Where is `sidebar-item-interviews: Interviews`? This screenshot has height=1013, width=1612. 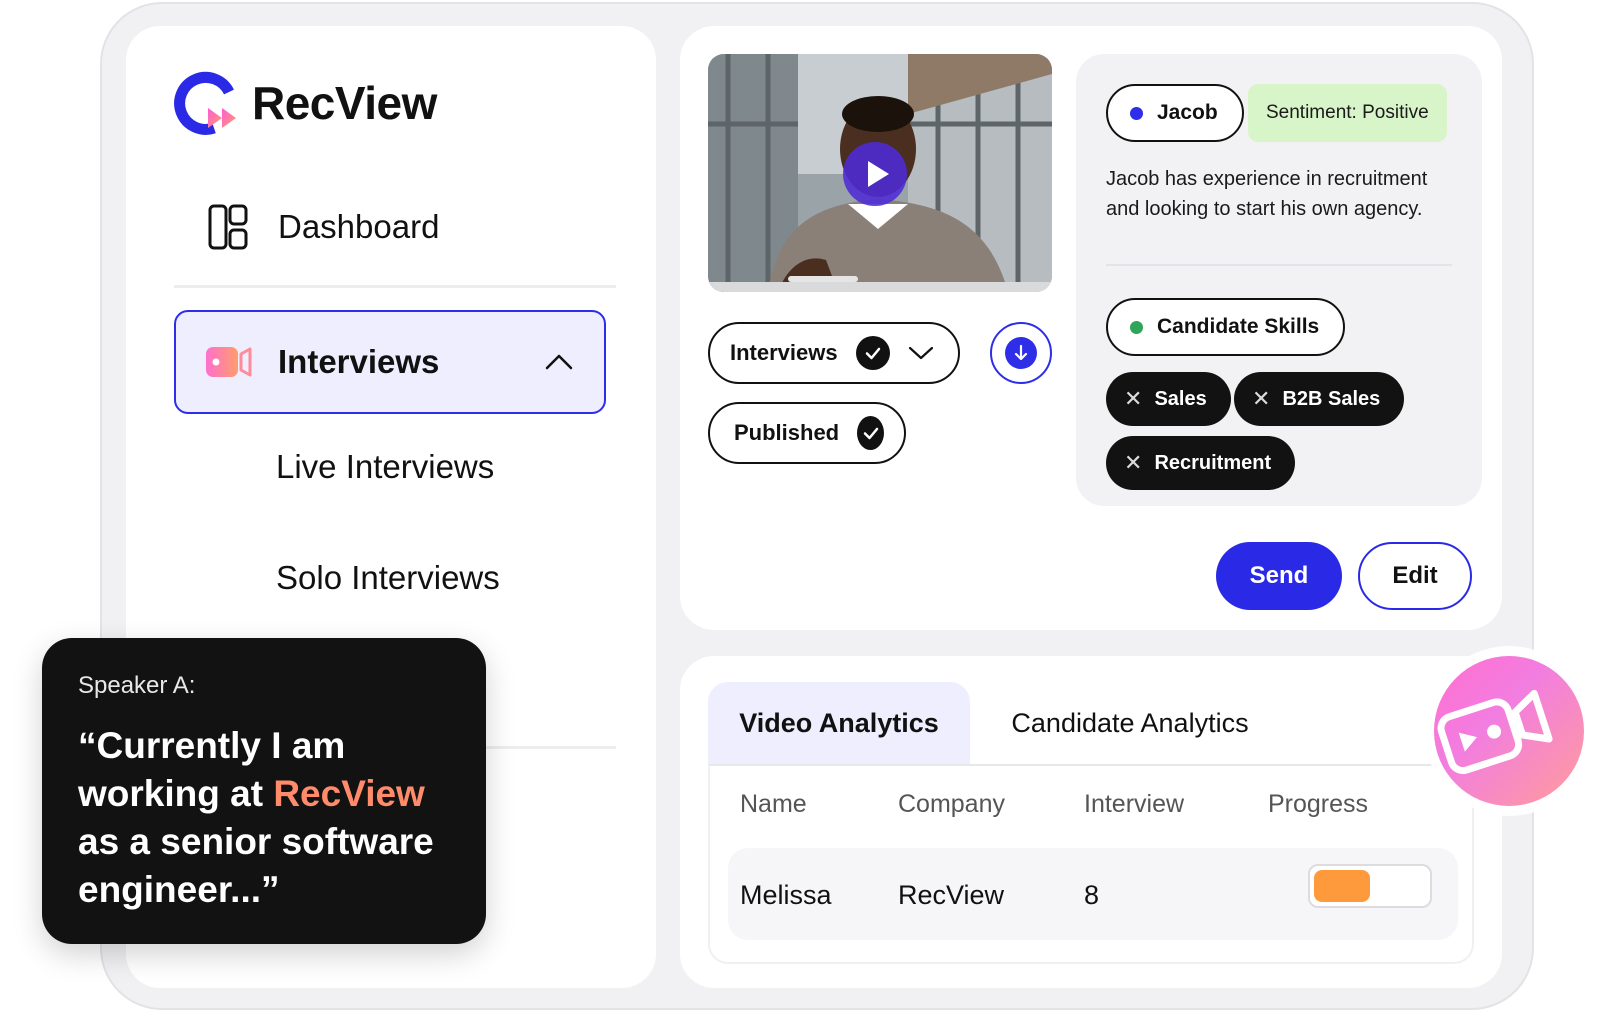
sidebar-item-interviews: Interviews is located at coordinates (390, 362).